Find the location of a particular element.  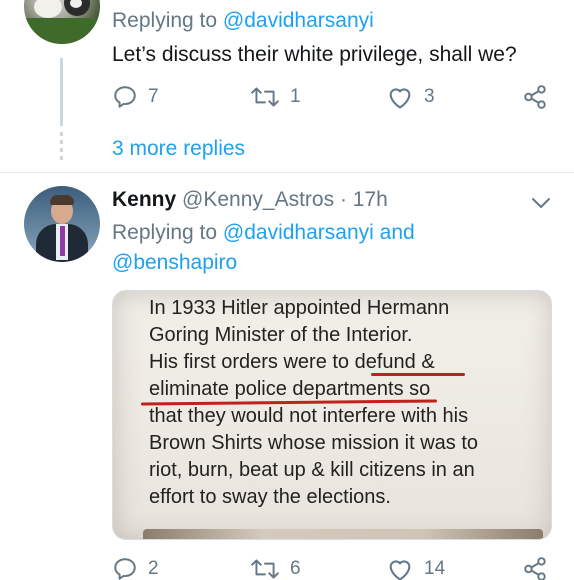

image-text-line: effort to sway the elections. is located at coordinates (270, 497).